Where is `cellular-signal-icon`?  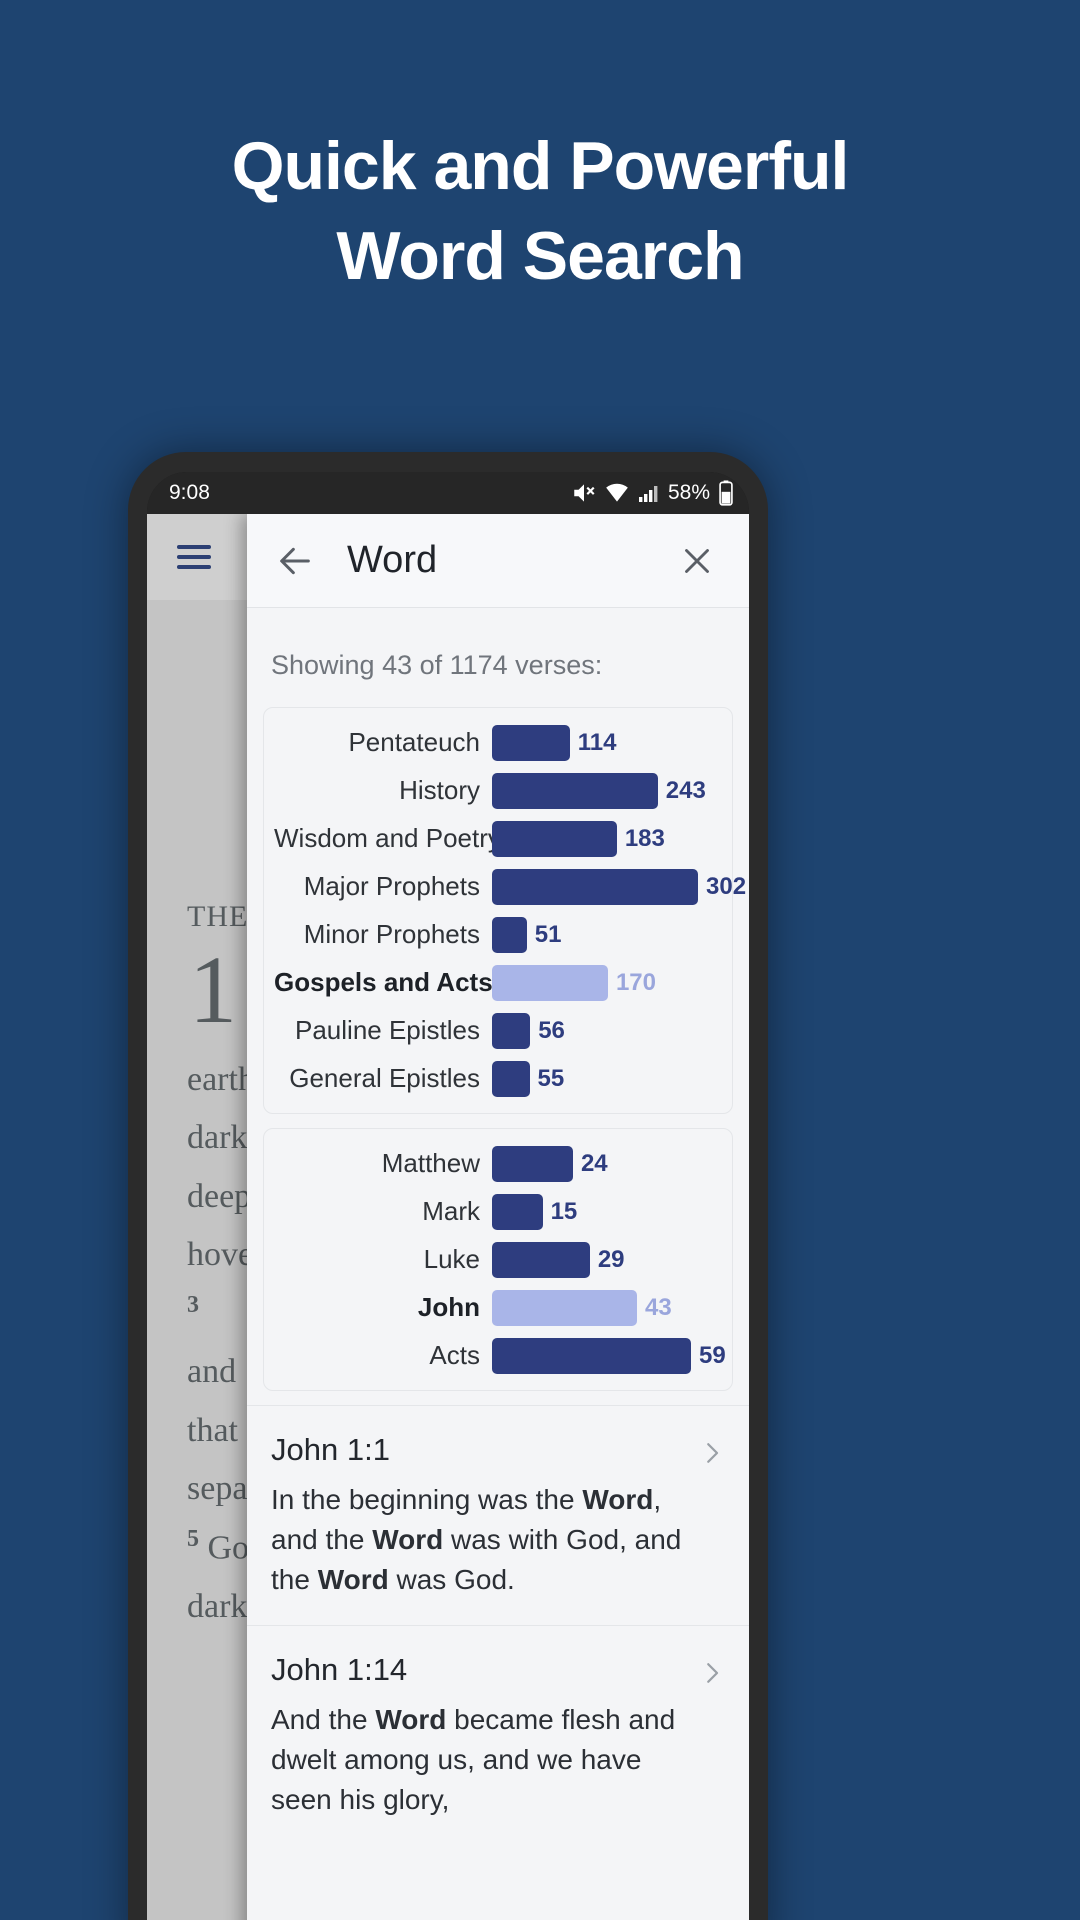
cellular-signal-icon is located at coordinates (648, 494).